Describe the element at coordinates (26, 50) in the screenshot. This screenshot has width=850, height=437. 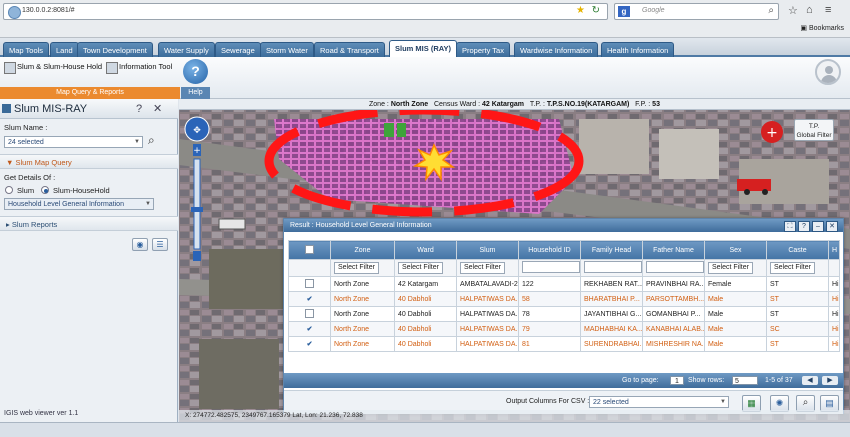
I see `tab-map-tools: Map Tools` at that location.